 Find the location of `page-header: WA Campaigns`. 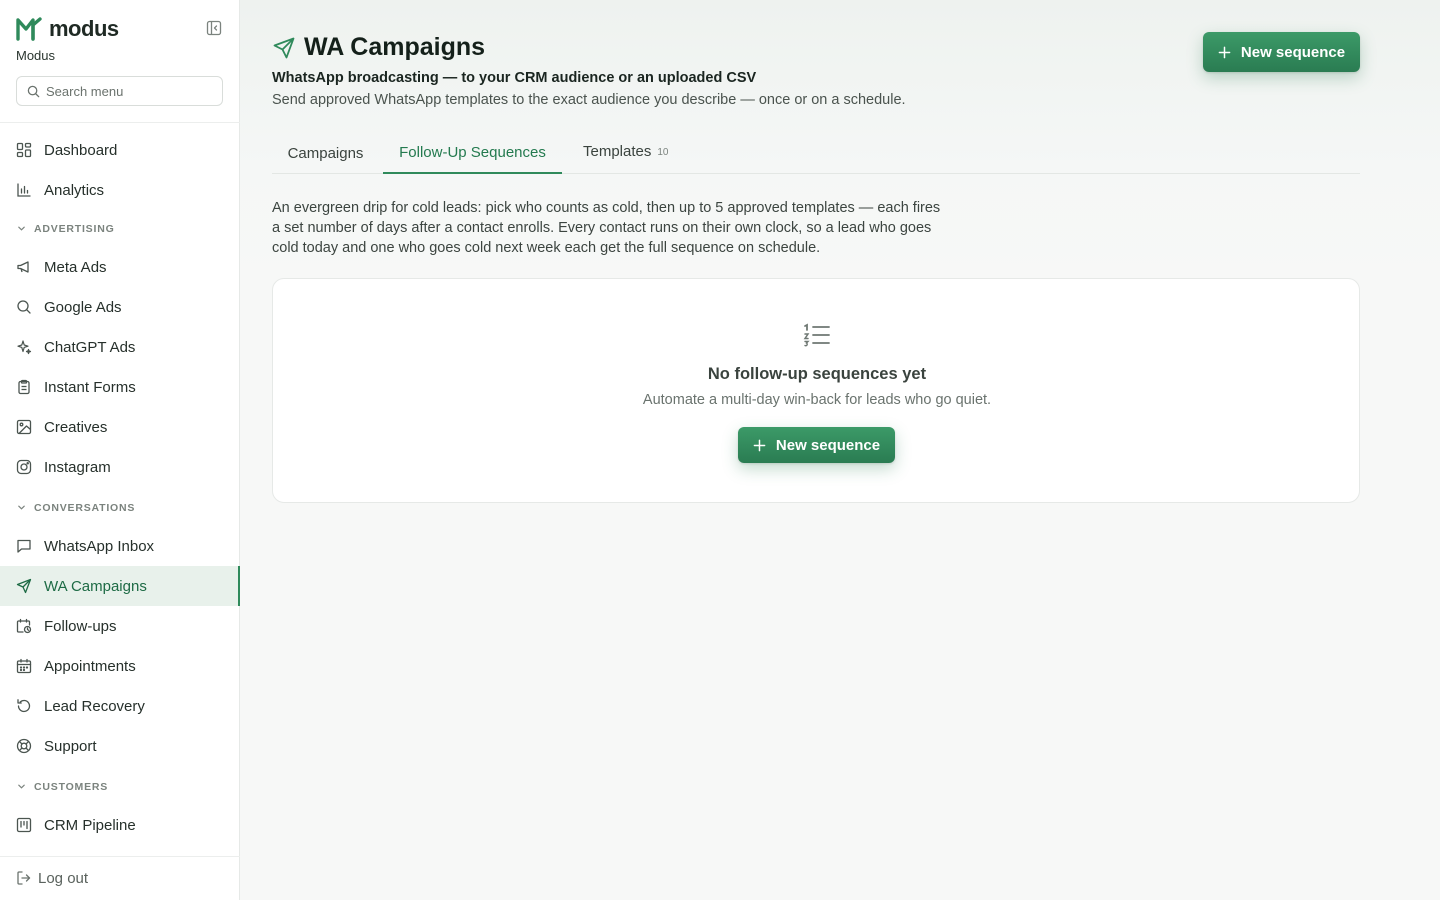

page-header: WA Campaigns is located at coordinates (378, 47).